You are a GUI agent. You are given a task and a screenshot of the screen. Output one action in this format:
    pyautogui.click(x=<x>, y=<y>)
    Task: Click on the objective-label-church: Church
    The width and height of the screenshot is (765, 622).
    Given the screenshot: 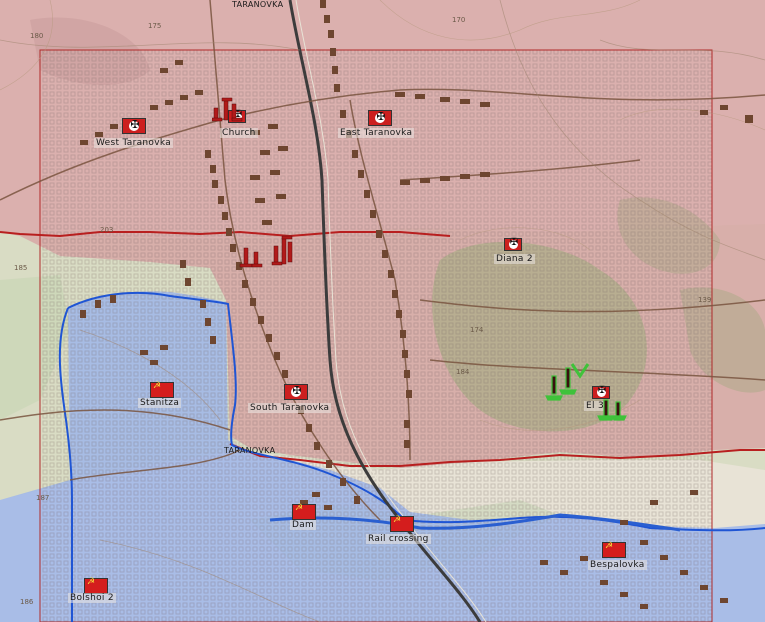 What is the action you would take?
    pyautogui.click(x=239, y=133)
    